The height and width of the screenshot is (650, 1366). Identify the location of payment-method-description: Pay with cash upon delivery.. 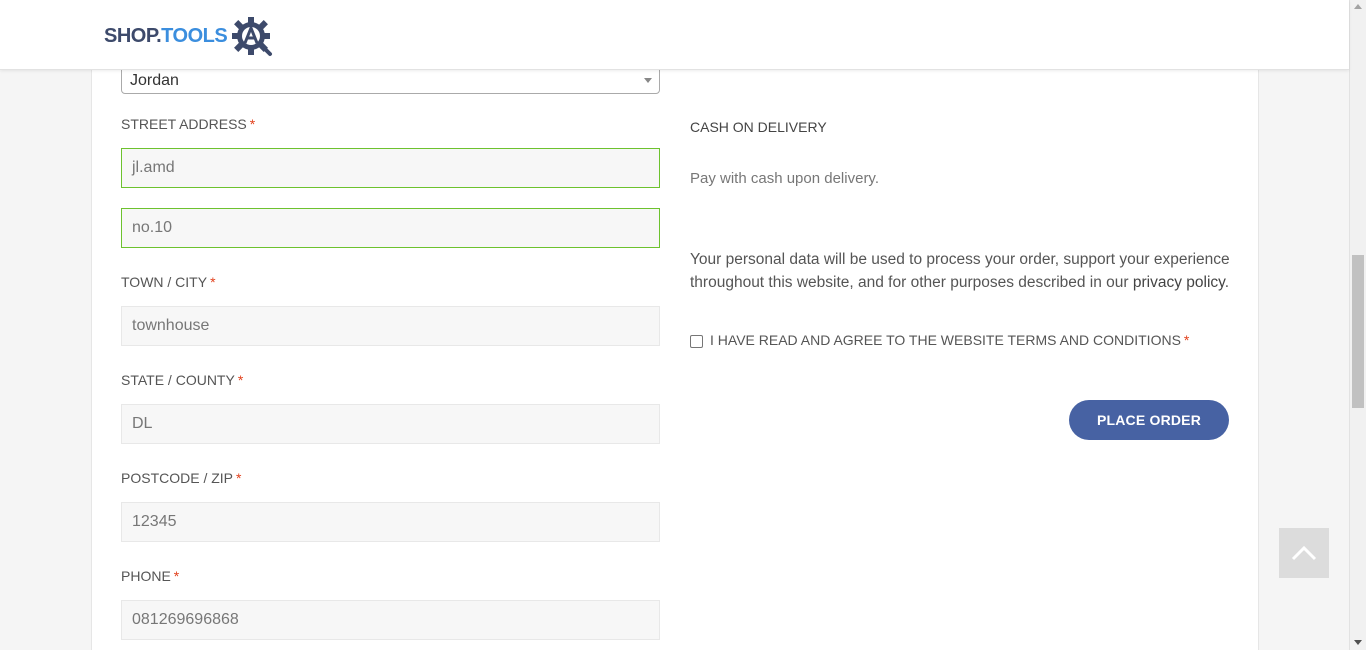
(784, 178).